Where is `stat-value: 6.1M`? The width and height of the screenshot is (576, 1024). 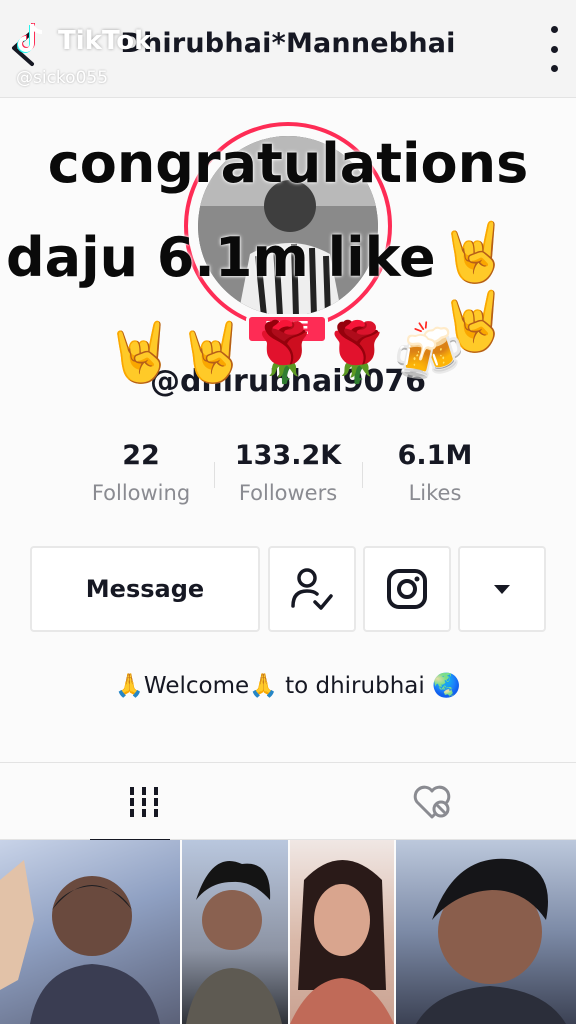 stat-value: 6.1M is located at coordinates (435, 455).